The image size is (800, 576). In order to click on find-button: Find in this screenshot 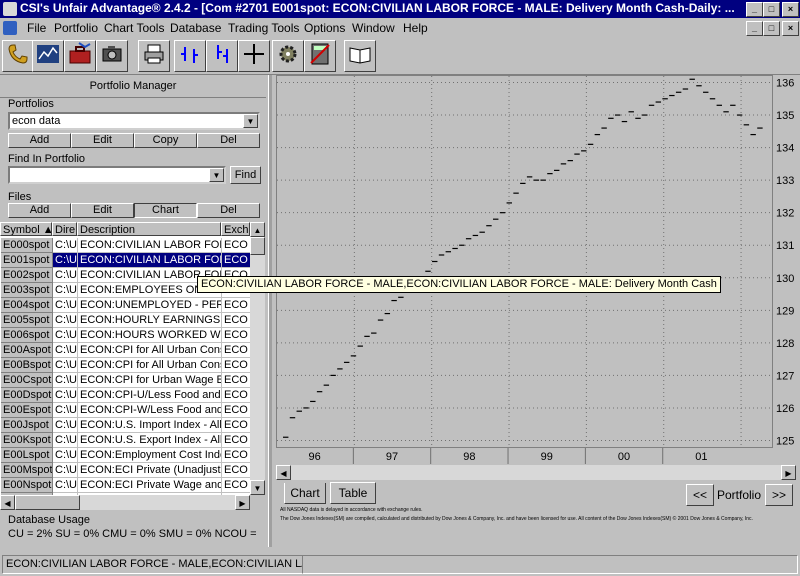, I will do `click(245, 175)`.